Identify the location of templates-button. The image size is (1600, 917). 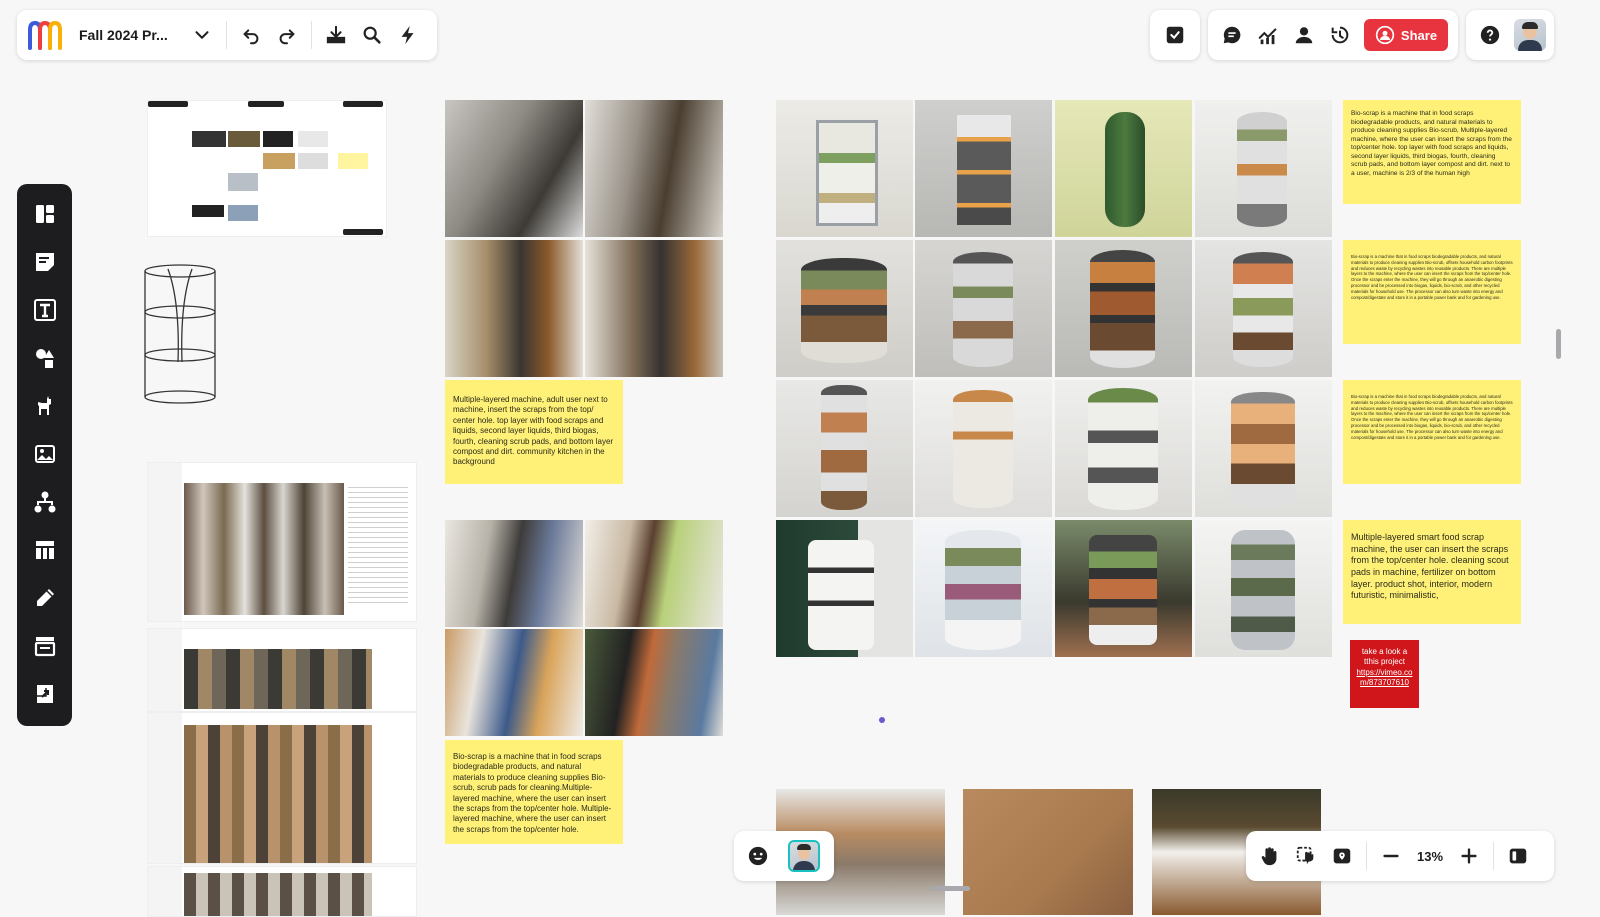
(45, 214).